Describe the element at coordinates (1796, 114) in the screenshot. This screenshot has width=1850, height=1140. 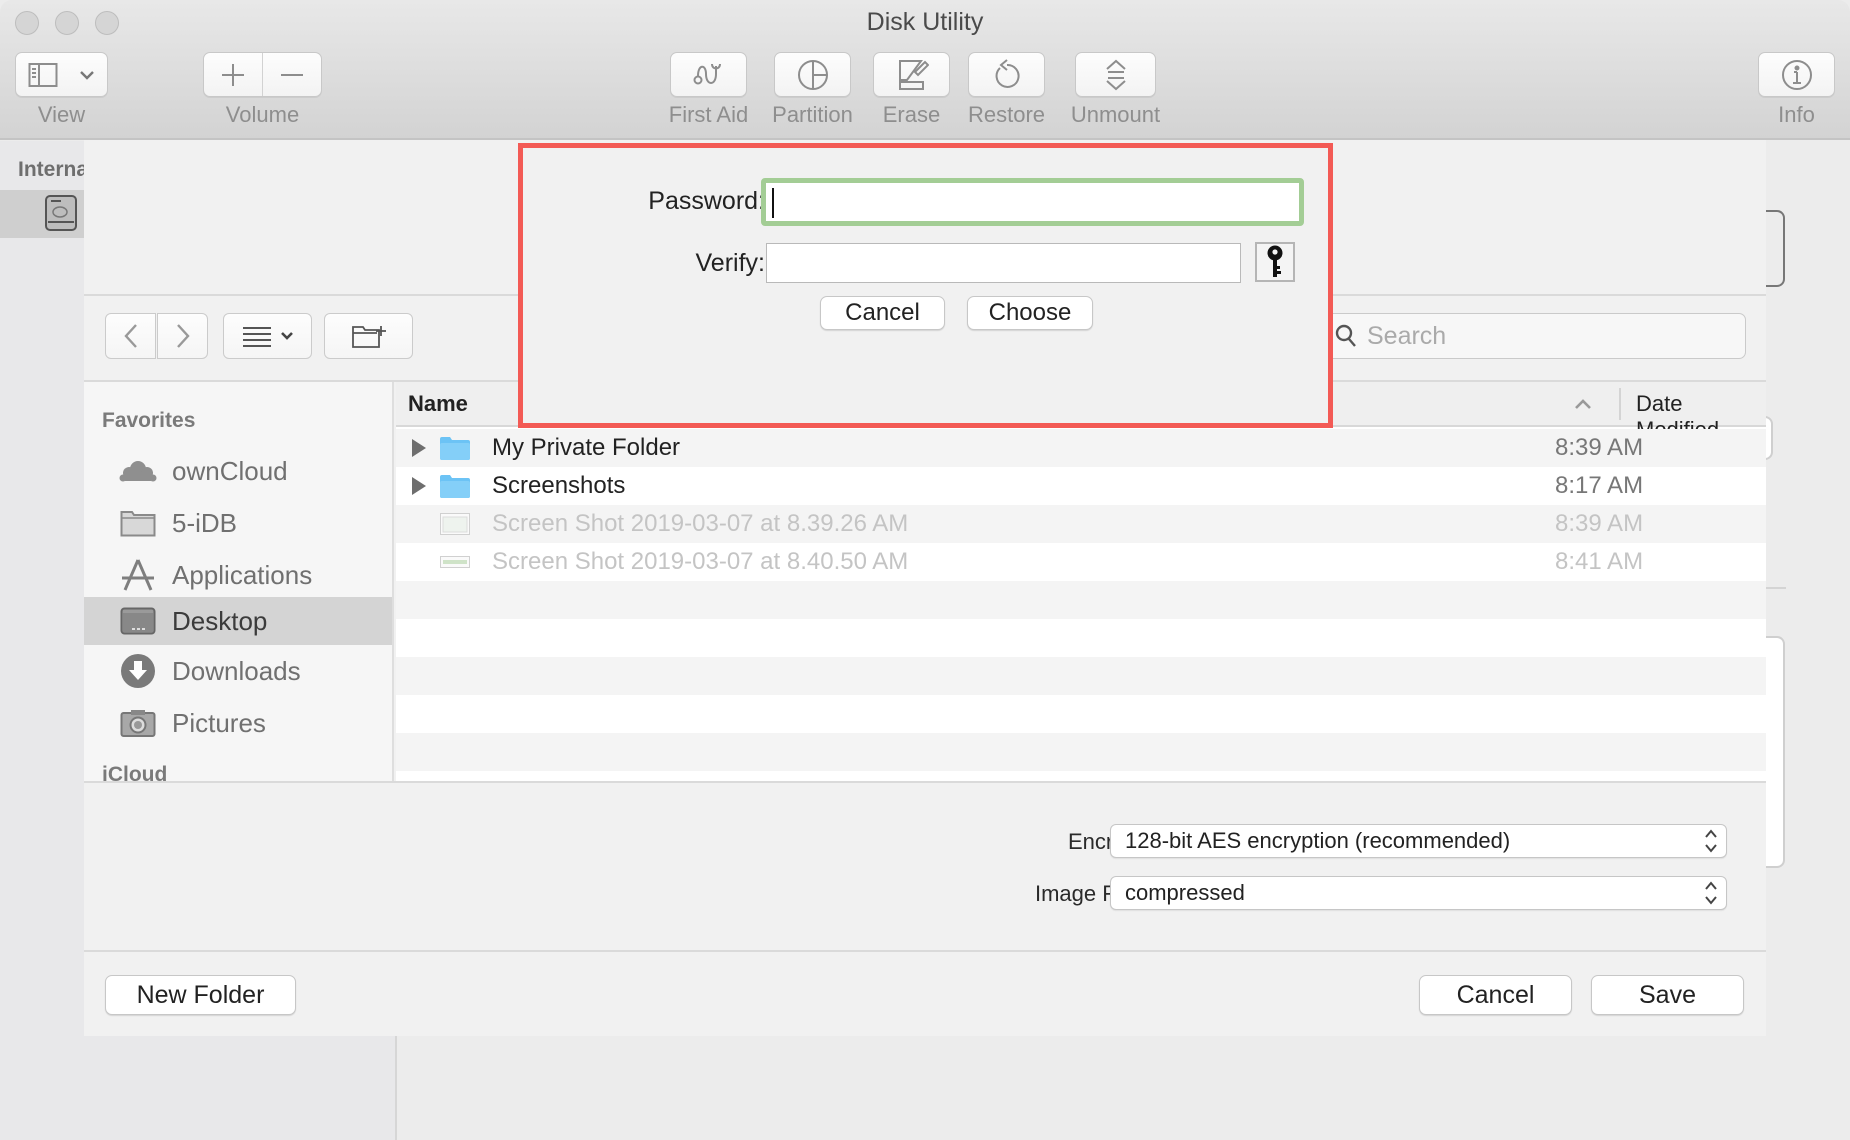
I see `info-label: Info` at that location.